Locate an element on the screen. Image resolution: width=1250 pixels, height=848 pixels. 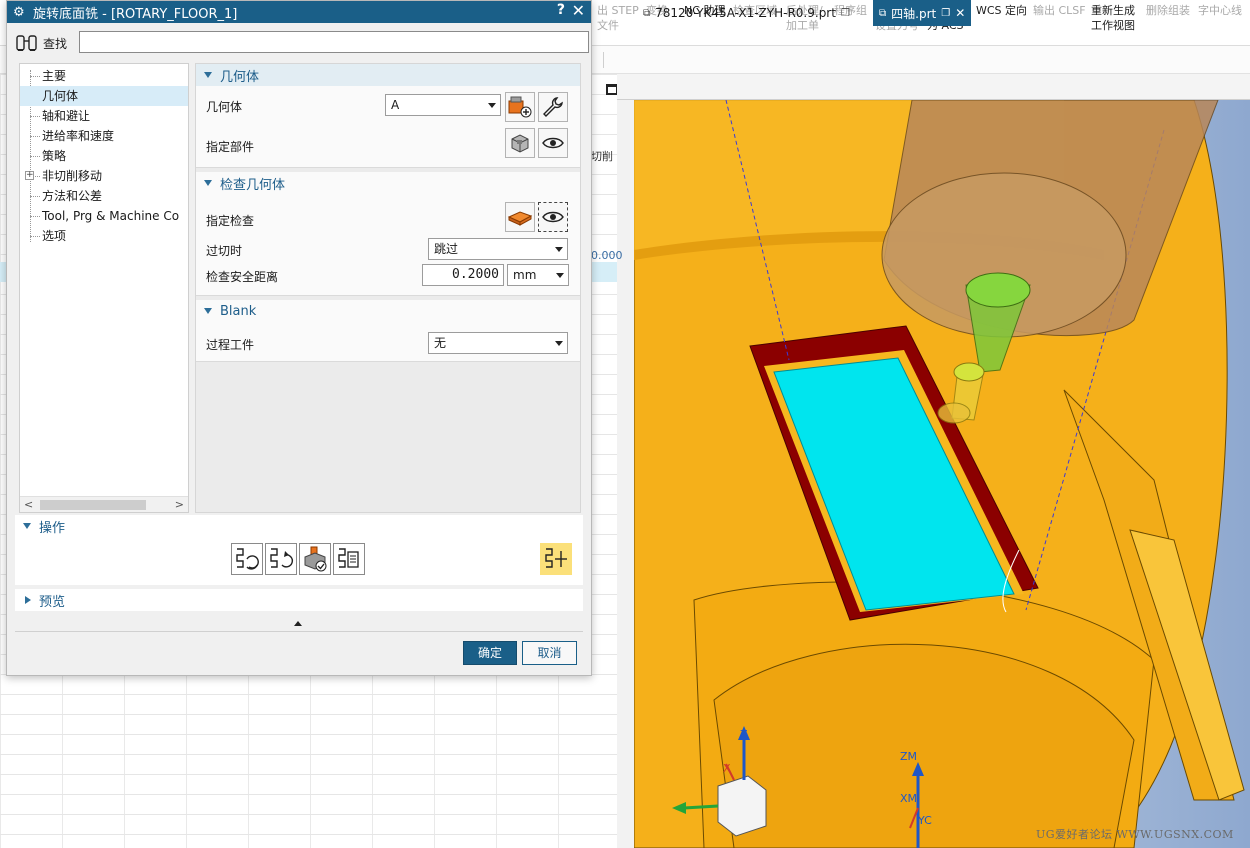
check-geometry-header: 检查几何体 is located at coordinates (388, 183).